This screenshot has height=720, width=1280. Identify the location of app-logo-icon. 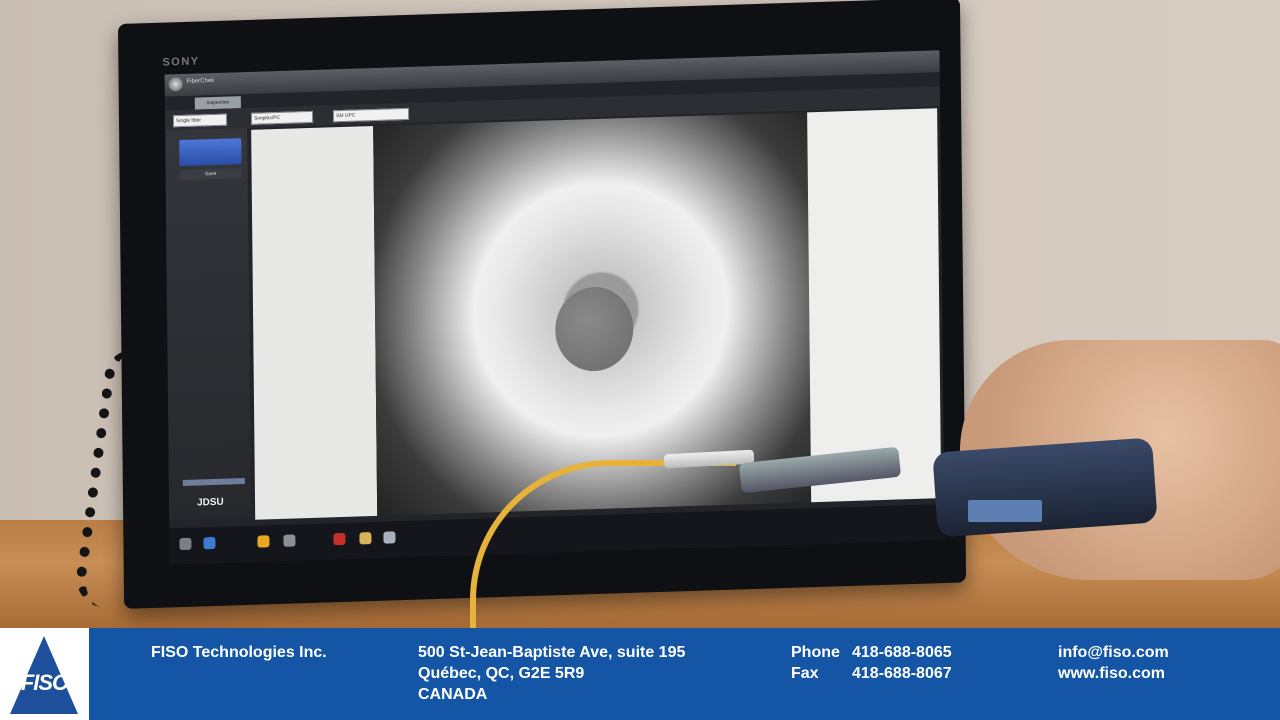
(175, 84).